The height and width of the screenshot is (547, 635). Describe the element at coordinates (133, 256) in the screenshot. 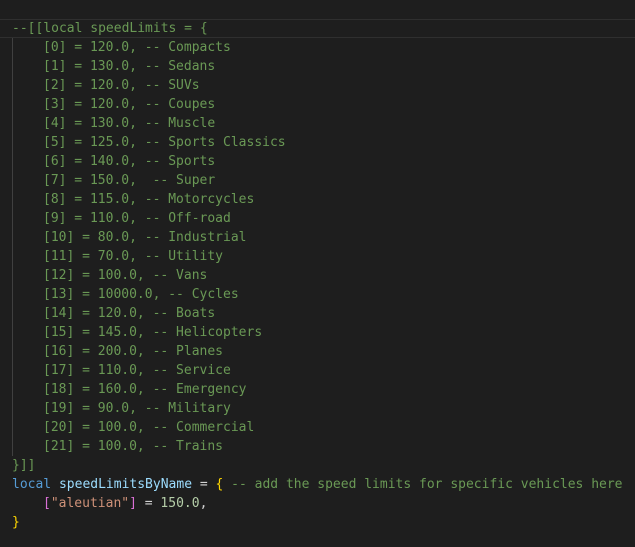

I see `code-line-speed-limit: [11] = 70.0, -- Utility` at that location.